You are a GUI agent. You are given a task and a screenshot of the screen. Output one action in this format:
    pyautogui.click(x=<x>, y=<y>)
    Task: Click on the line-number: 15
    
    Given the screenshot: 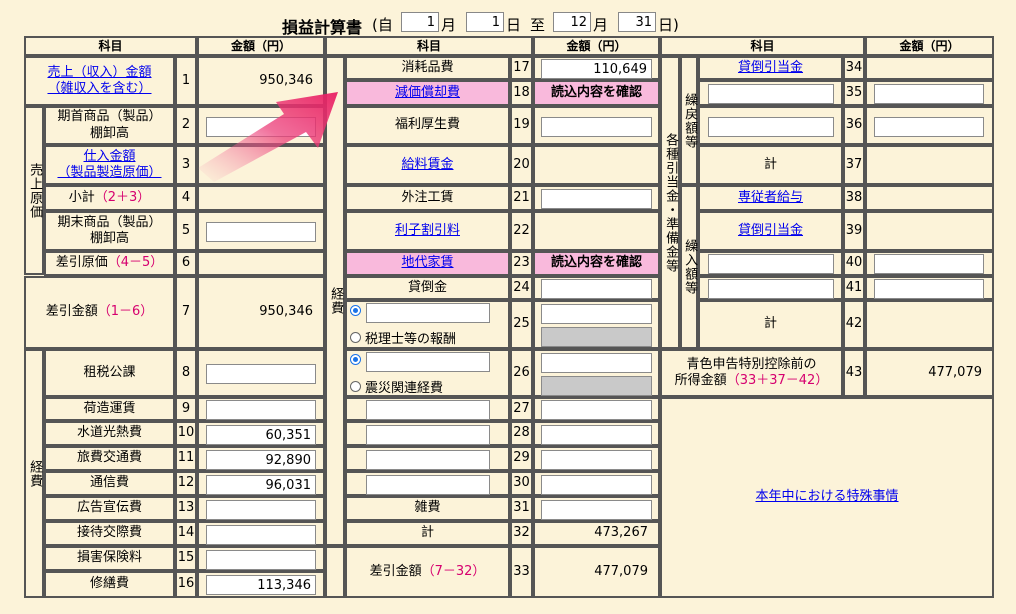 What is the action you would take?
    pyautogui.click(x=186, y=558)
    